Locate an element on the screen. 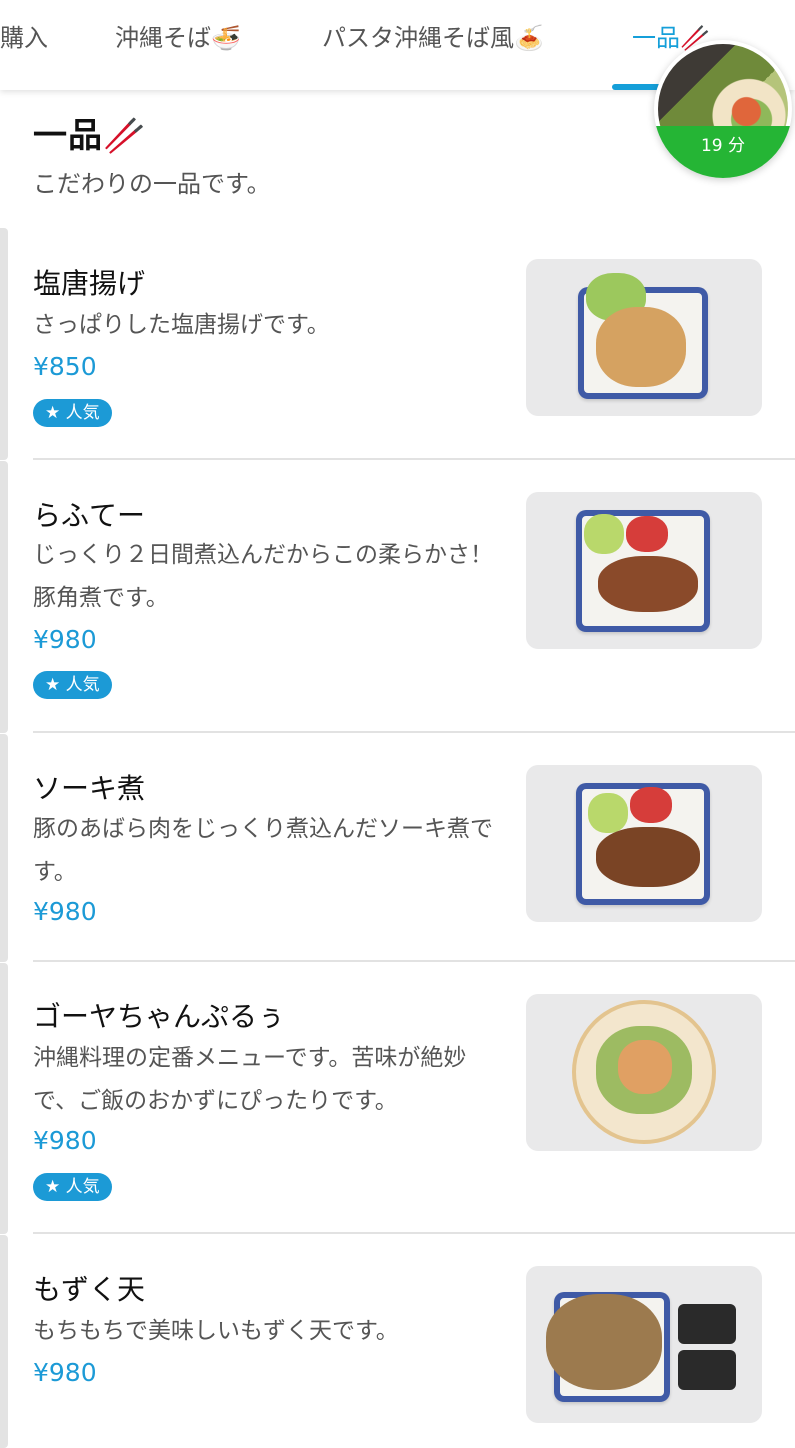 This screenshot has height=1448, width=795. section-title: 一品🥢 is located at coordinates (89, 132).